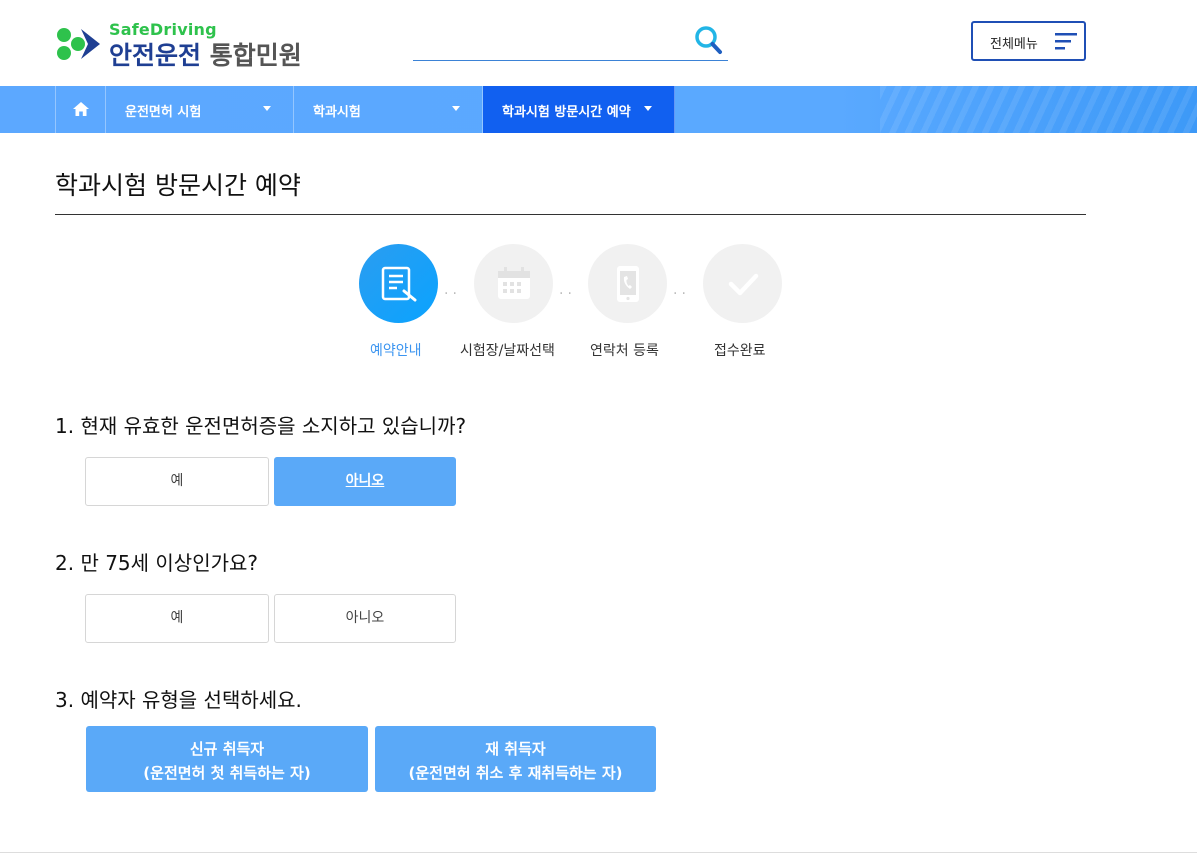  I want to click on new-applicant-button: 신규 취득자 (운전면허 첫 취득하는 자), so click(227, 759).